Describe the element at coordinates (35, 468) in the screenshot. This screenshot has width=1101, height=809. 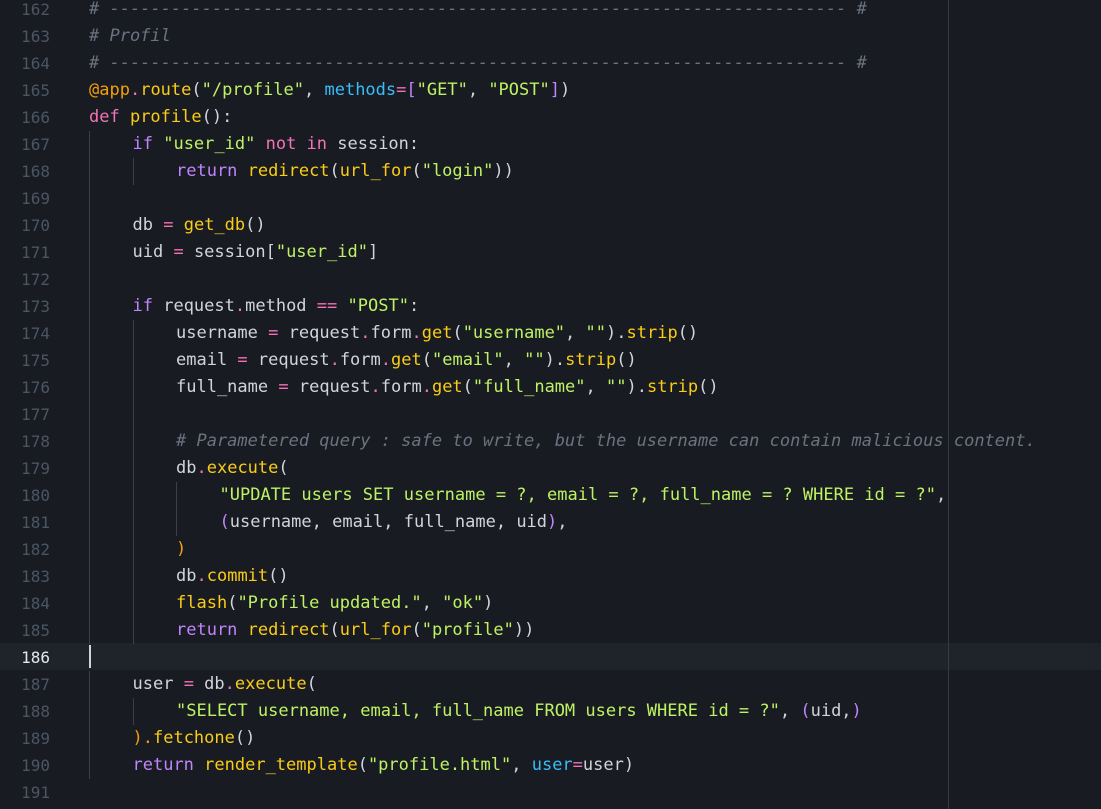
I see `line-number: 179` at that location.